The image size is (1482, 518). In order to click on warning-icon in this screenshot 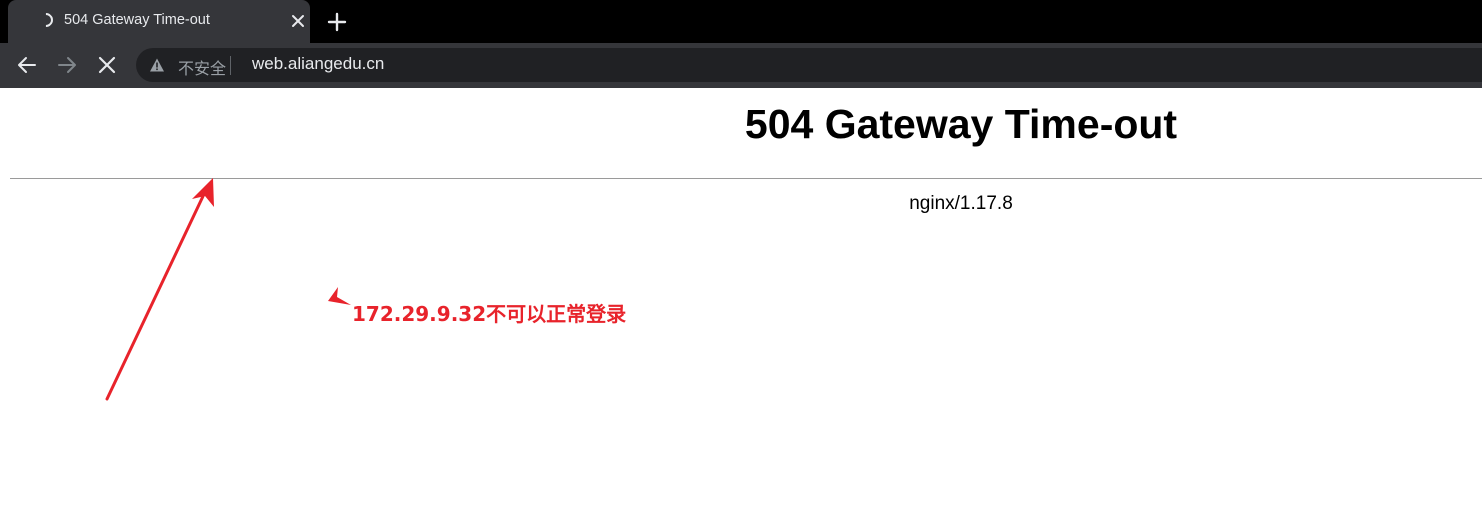, I will do `click(157, 65)`.